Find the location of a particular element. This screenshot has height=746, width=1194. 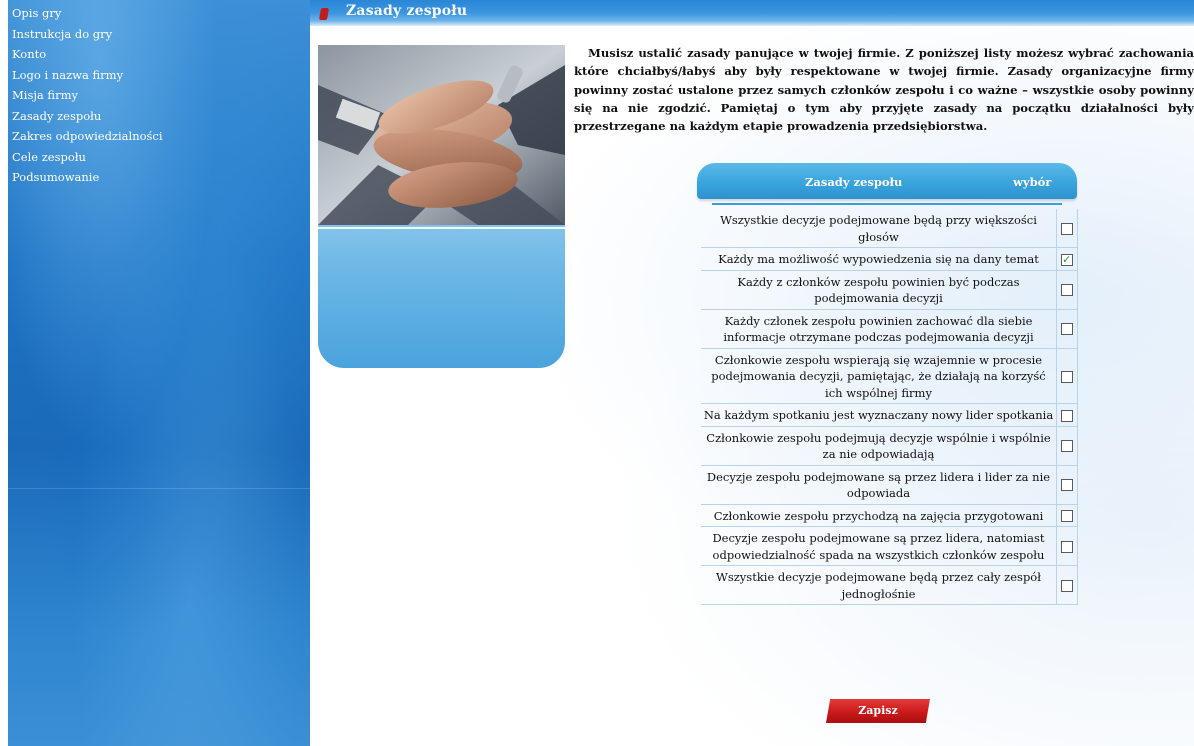

panel-divider is located at coordinates (441, 228).